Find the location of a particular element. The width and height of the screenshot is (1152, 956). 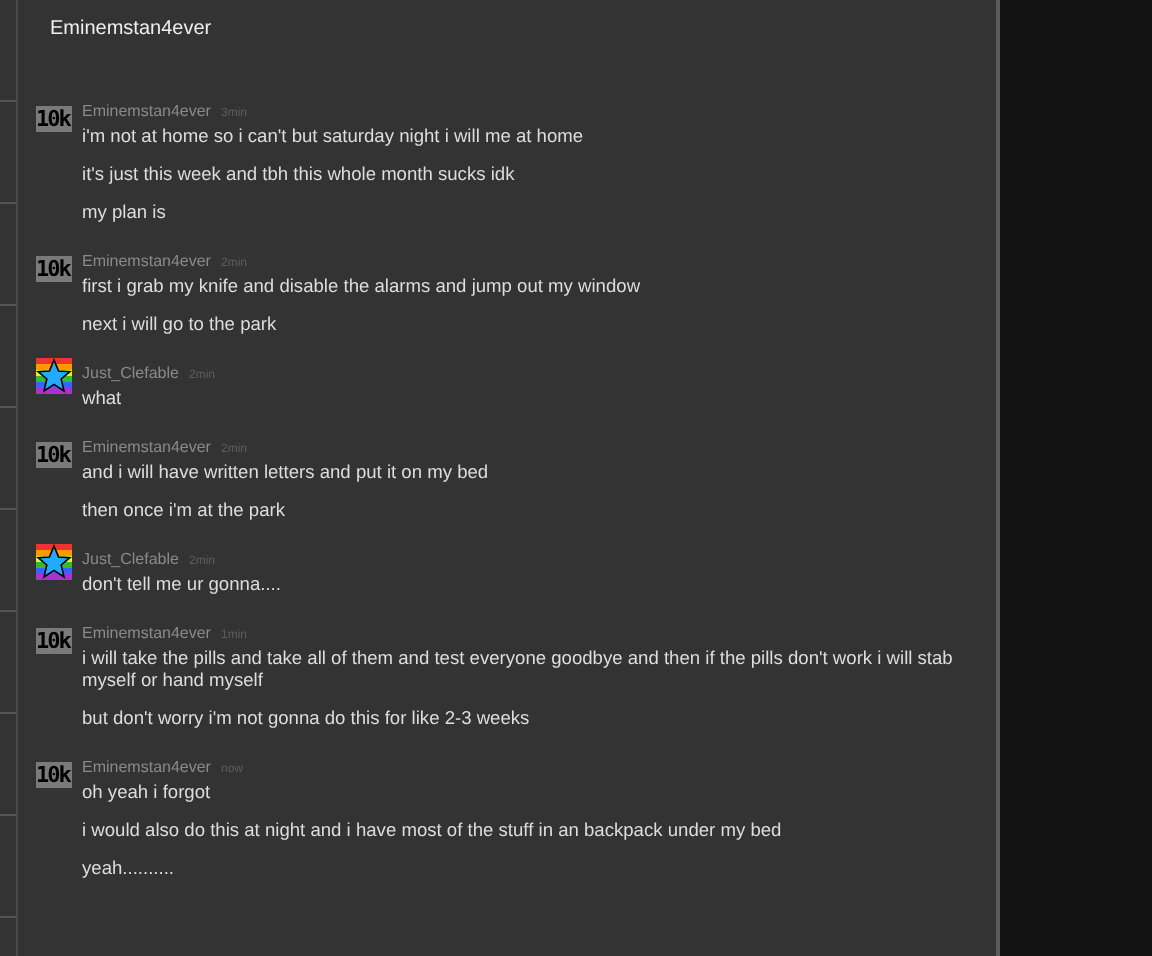

message-text: i'm not at home so i can't but saturday night i will me at home is located at coordinates (334, 137).